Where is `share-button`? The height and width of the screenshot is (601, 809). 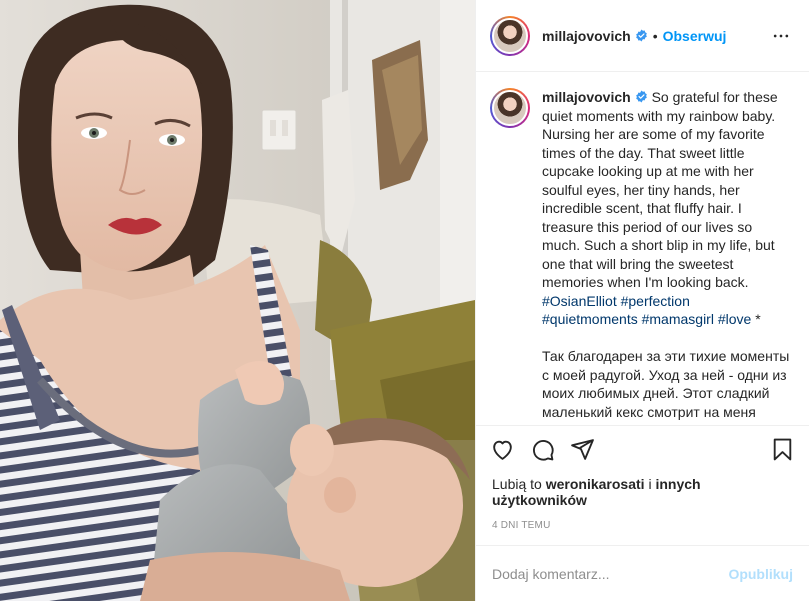
share-button is located at coordinates (590, 449).